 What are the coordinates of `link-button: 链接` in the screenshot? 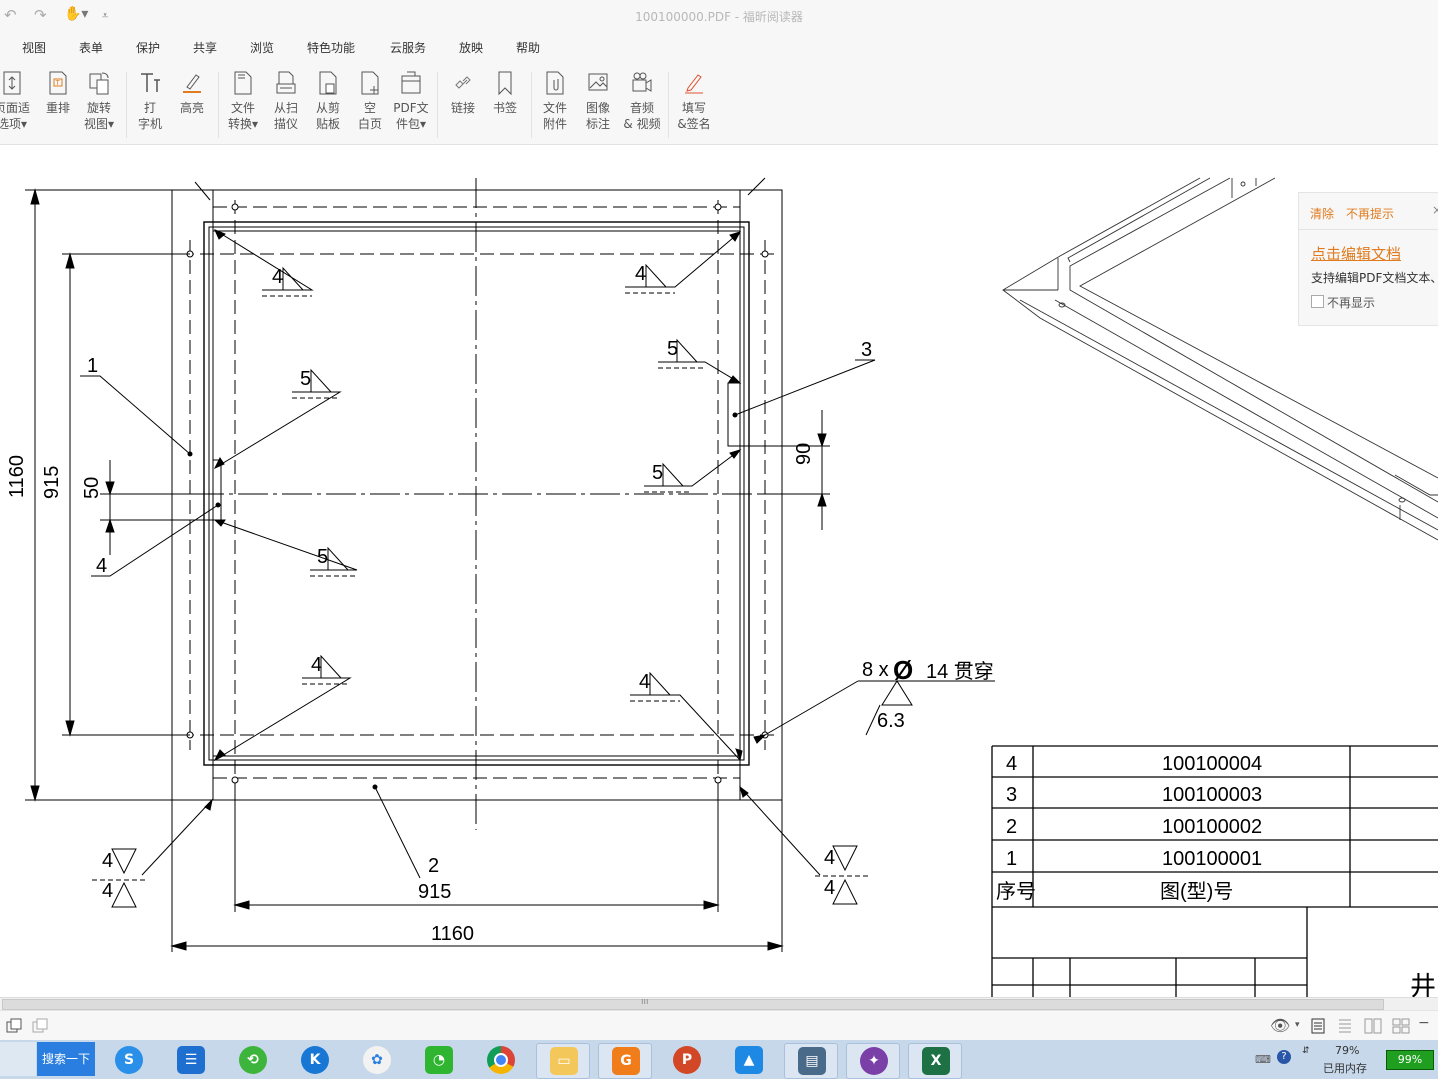 It's located at (463, 93).